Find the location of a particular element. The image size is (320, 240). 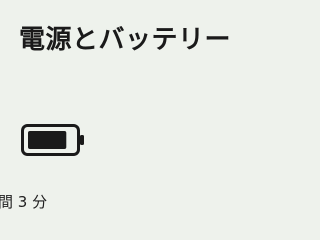

battery-status is located at coordinates (54, 140).